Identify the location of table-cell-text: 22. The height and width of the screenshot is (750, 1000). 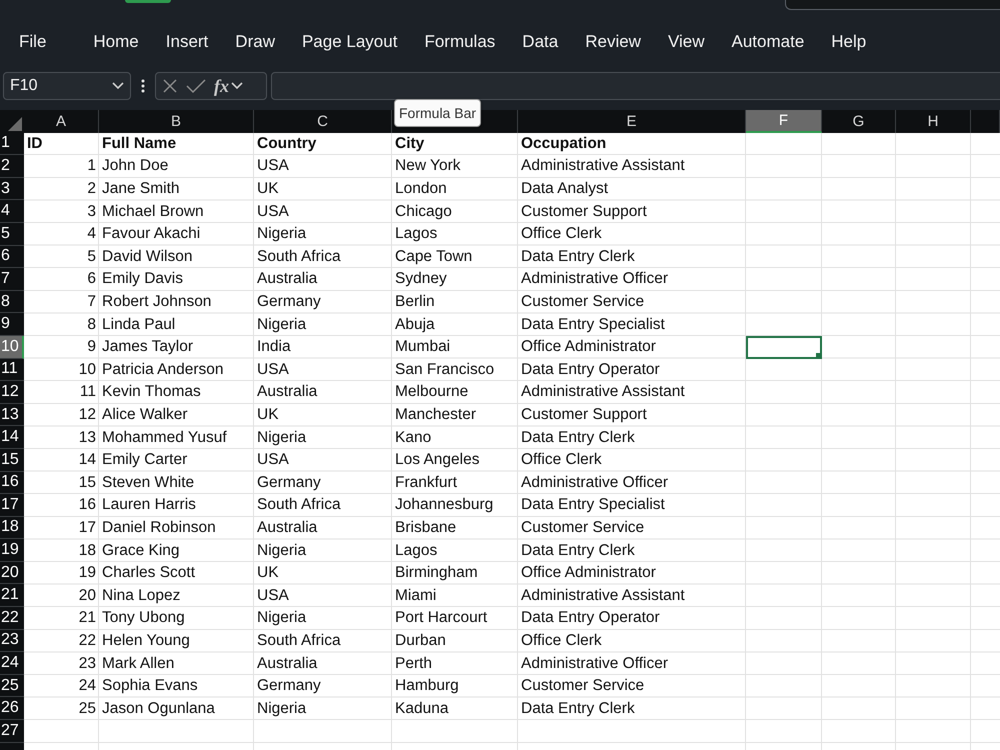
(87, 640).